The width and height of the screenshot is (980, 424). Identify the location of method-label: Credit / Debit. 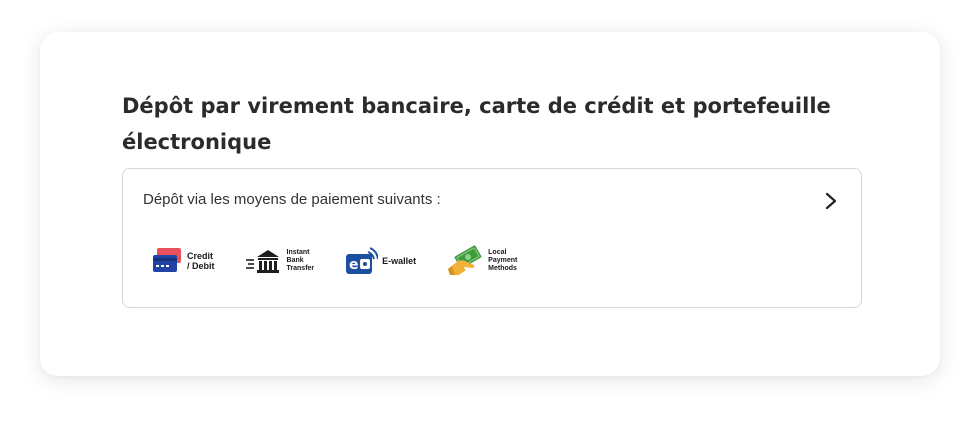
(201, 261).